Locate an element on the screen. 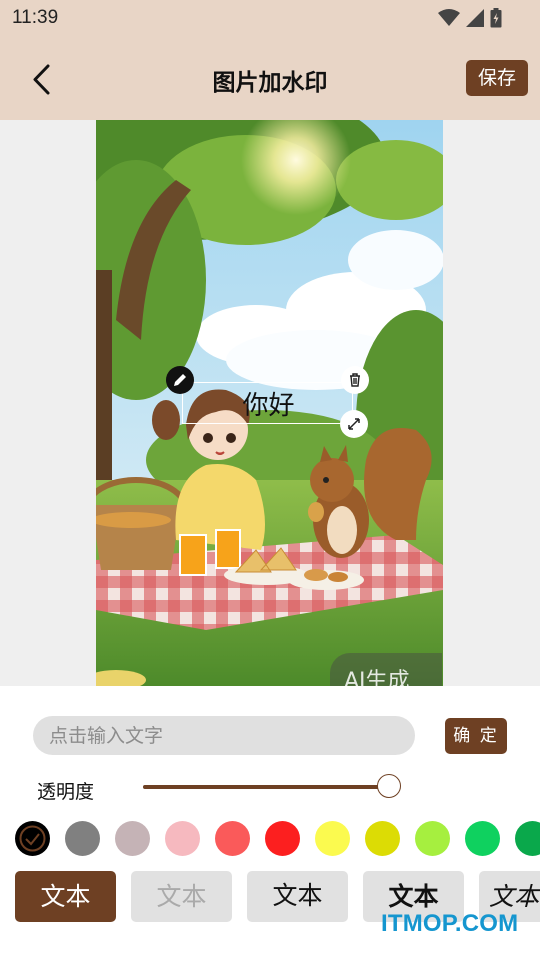 This screenshot has height=960, width=540. status-icons is located at coordinates (470, 18).